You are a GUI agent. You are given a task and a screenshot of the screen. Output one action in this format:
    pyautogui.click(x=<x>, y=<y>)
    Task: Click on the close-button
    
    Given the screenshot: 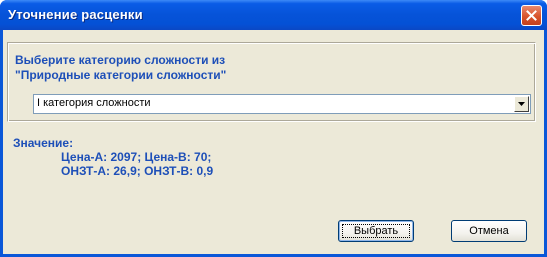 What is the action you would take?
    pyautogui.click(x=531, y=15)
    